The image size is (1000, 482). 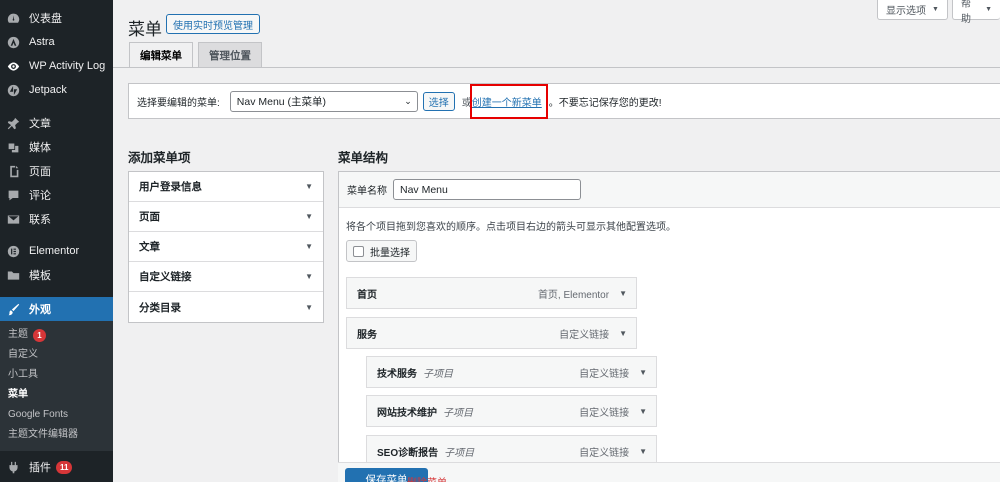 What do you see at coordinates (149, 217) in the screenshot?
I see `accordion-label: 页面` at bounding box center [149, 217].